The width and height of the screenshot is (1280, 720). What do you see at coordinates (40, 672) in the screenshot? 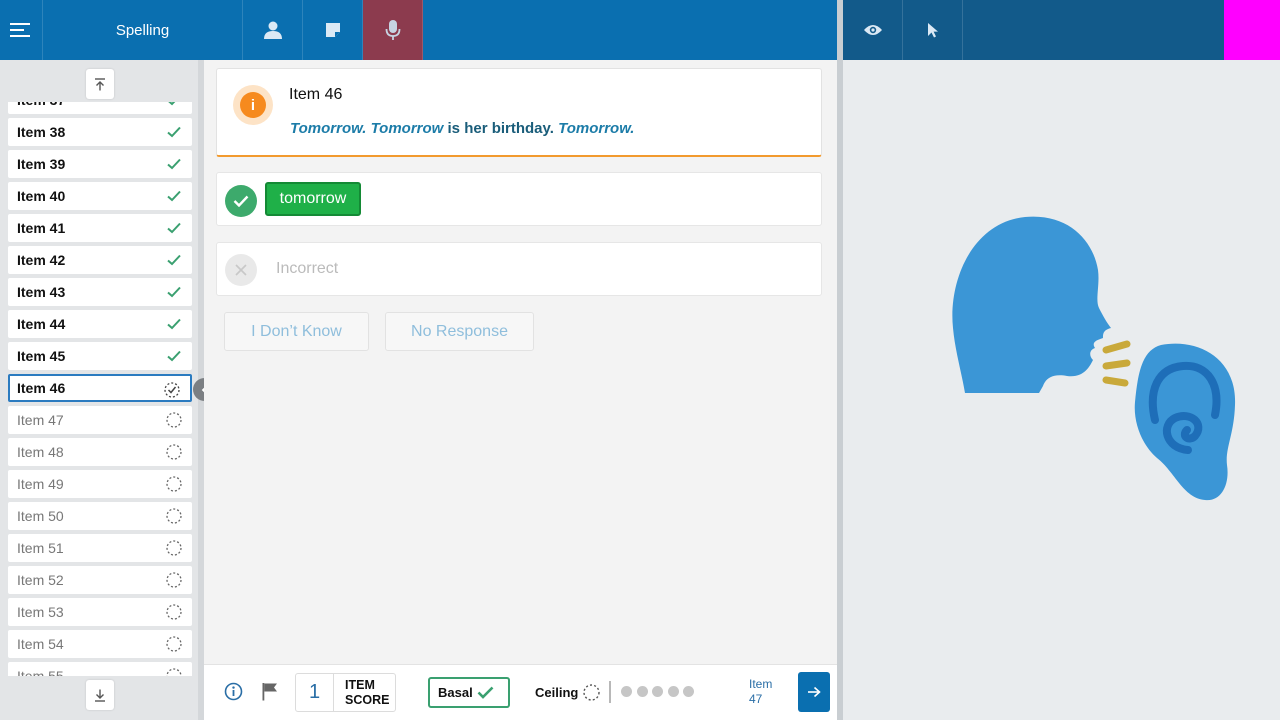
I see `sidebar-item-label: Item 55` at bounding box center [40, 672].